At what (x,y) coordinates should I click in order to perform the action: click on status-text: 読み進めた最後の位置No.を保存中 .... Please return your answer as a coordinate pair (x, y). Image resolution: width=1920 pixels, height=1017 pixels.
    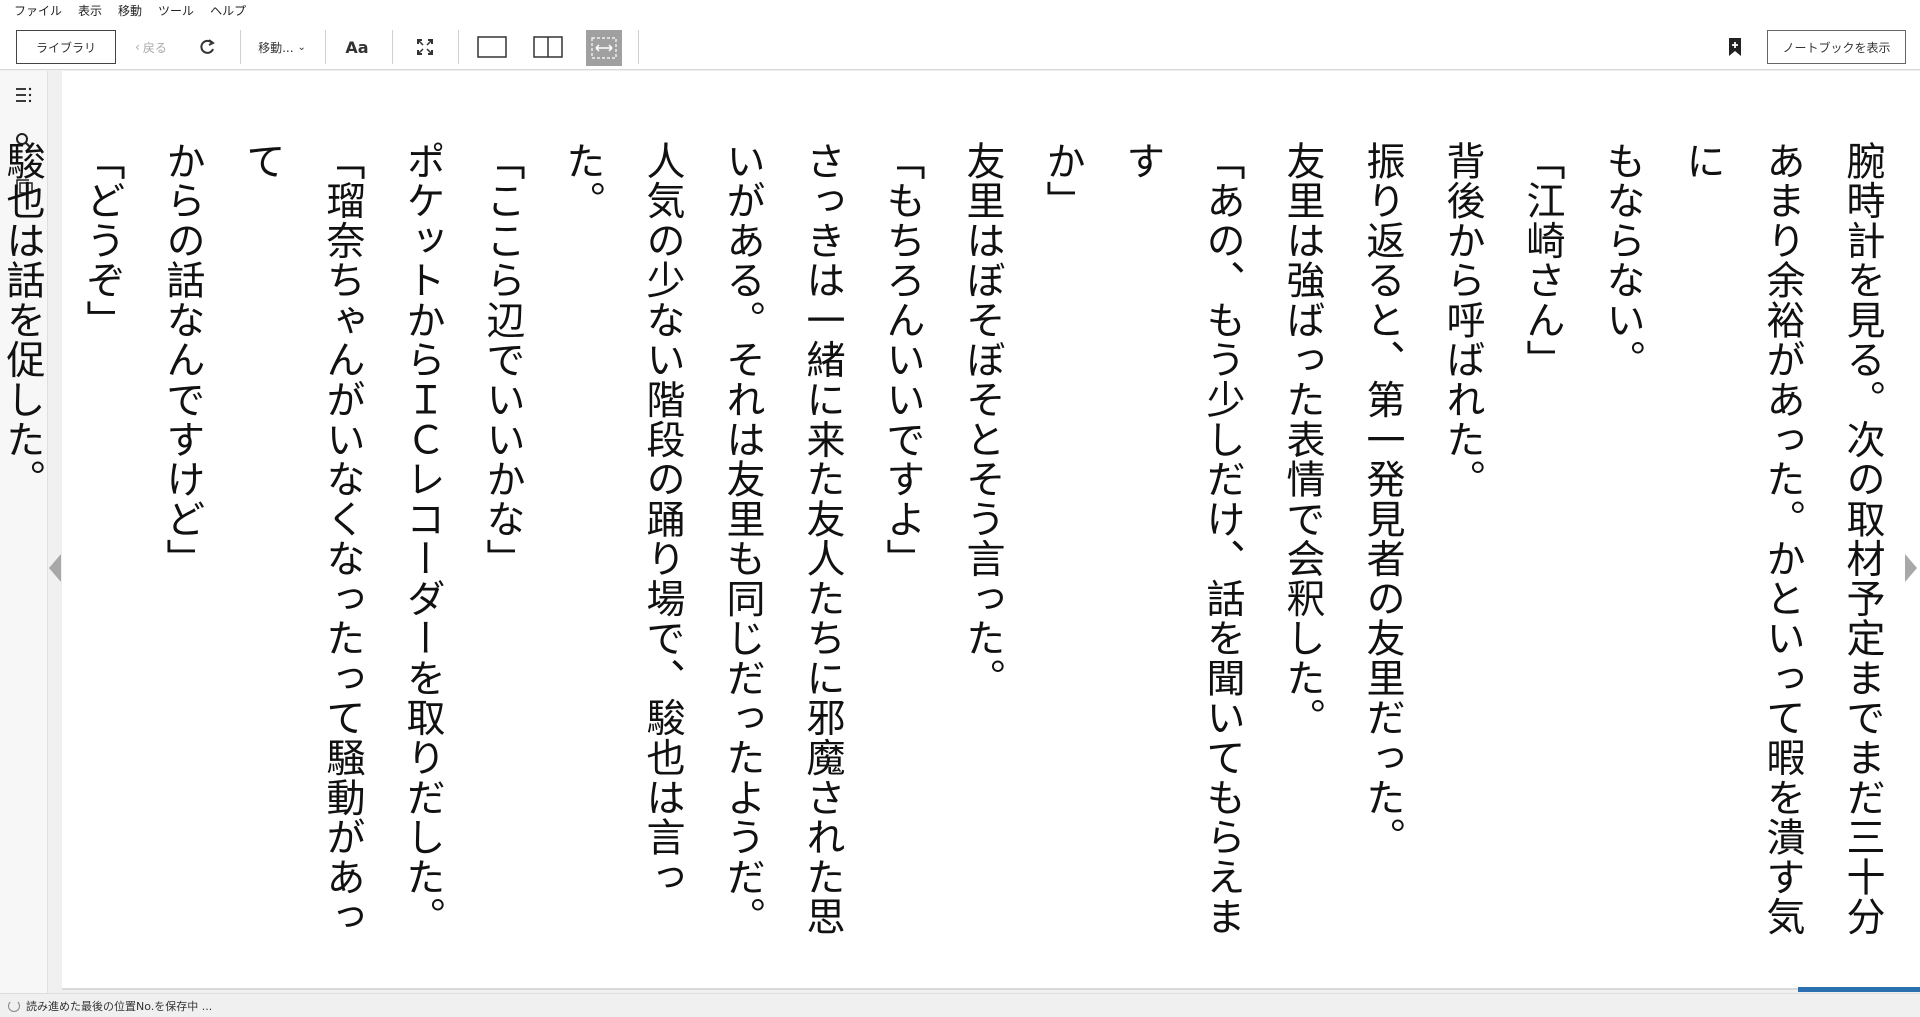
    Looking at the image, I should click on (119, 1006).